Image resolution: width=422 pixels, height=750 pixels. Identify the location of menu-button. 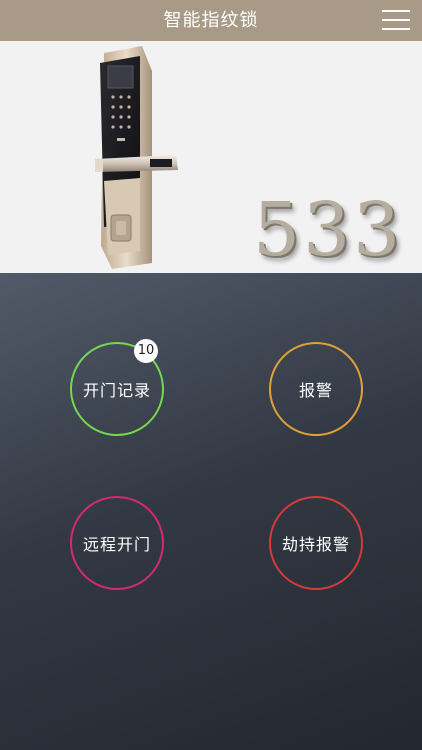
(396, 20).